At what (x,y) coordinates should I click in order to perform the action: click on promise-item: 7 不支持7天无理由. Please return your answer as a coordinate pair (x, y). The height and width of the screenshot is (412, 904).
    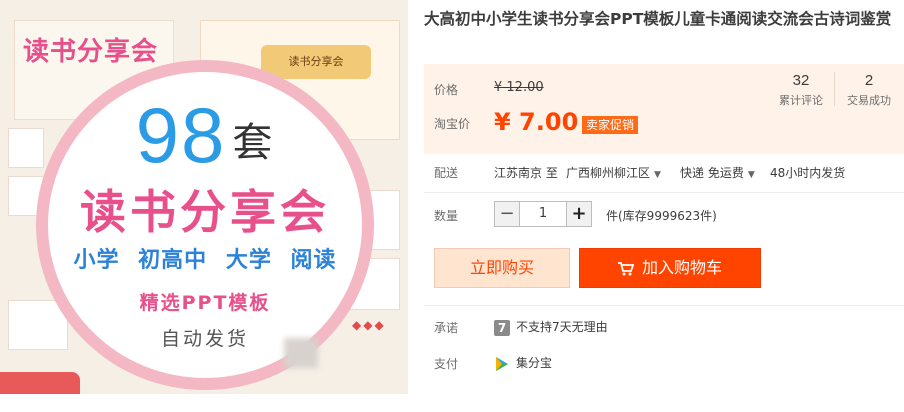
    Looking at the image, I should click on (551, 327).